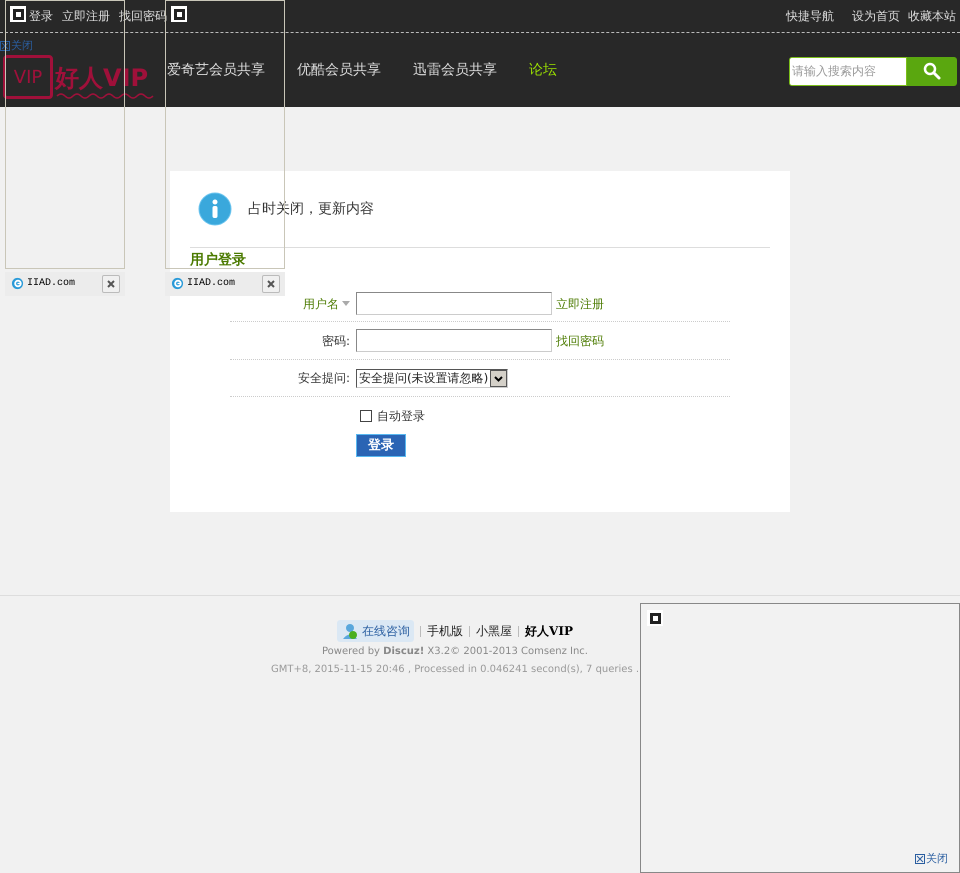  Describe the element at coordinates (375, 631) in the screenshot. I see `chat-button: 在线咨询` at that location.